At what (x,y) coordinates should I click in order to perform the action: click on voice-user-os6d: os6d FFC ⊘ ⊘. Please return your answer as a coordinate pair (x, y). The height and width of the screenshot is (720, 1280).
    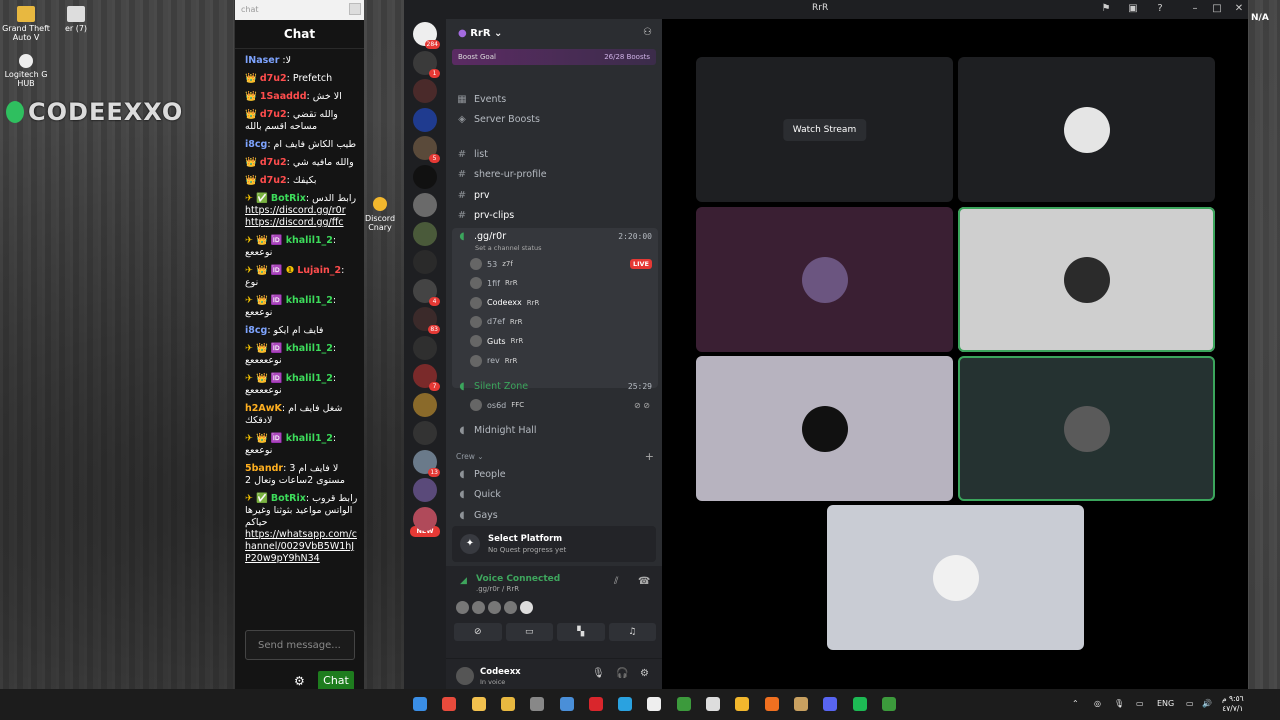
    Looking at the image, I should click on (563, 405).